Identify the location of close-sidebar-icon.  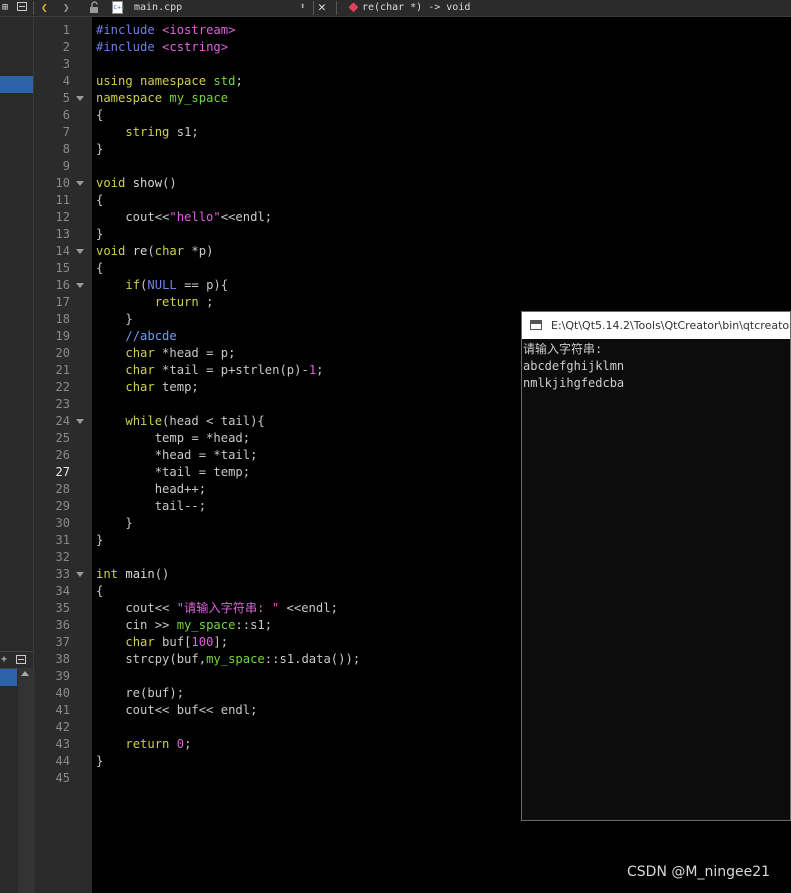
(22, 8).